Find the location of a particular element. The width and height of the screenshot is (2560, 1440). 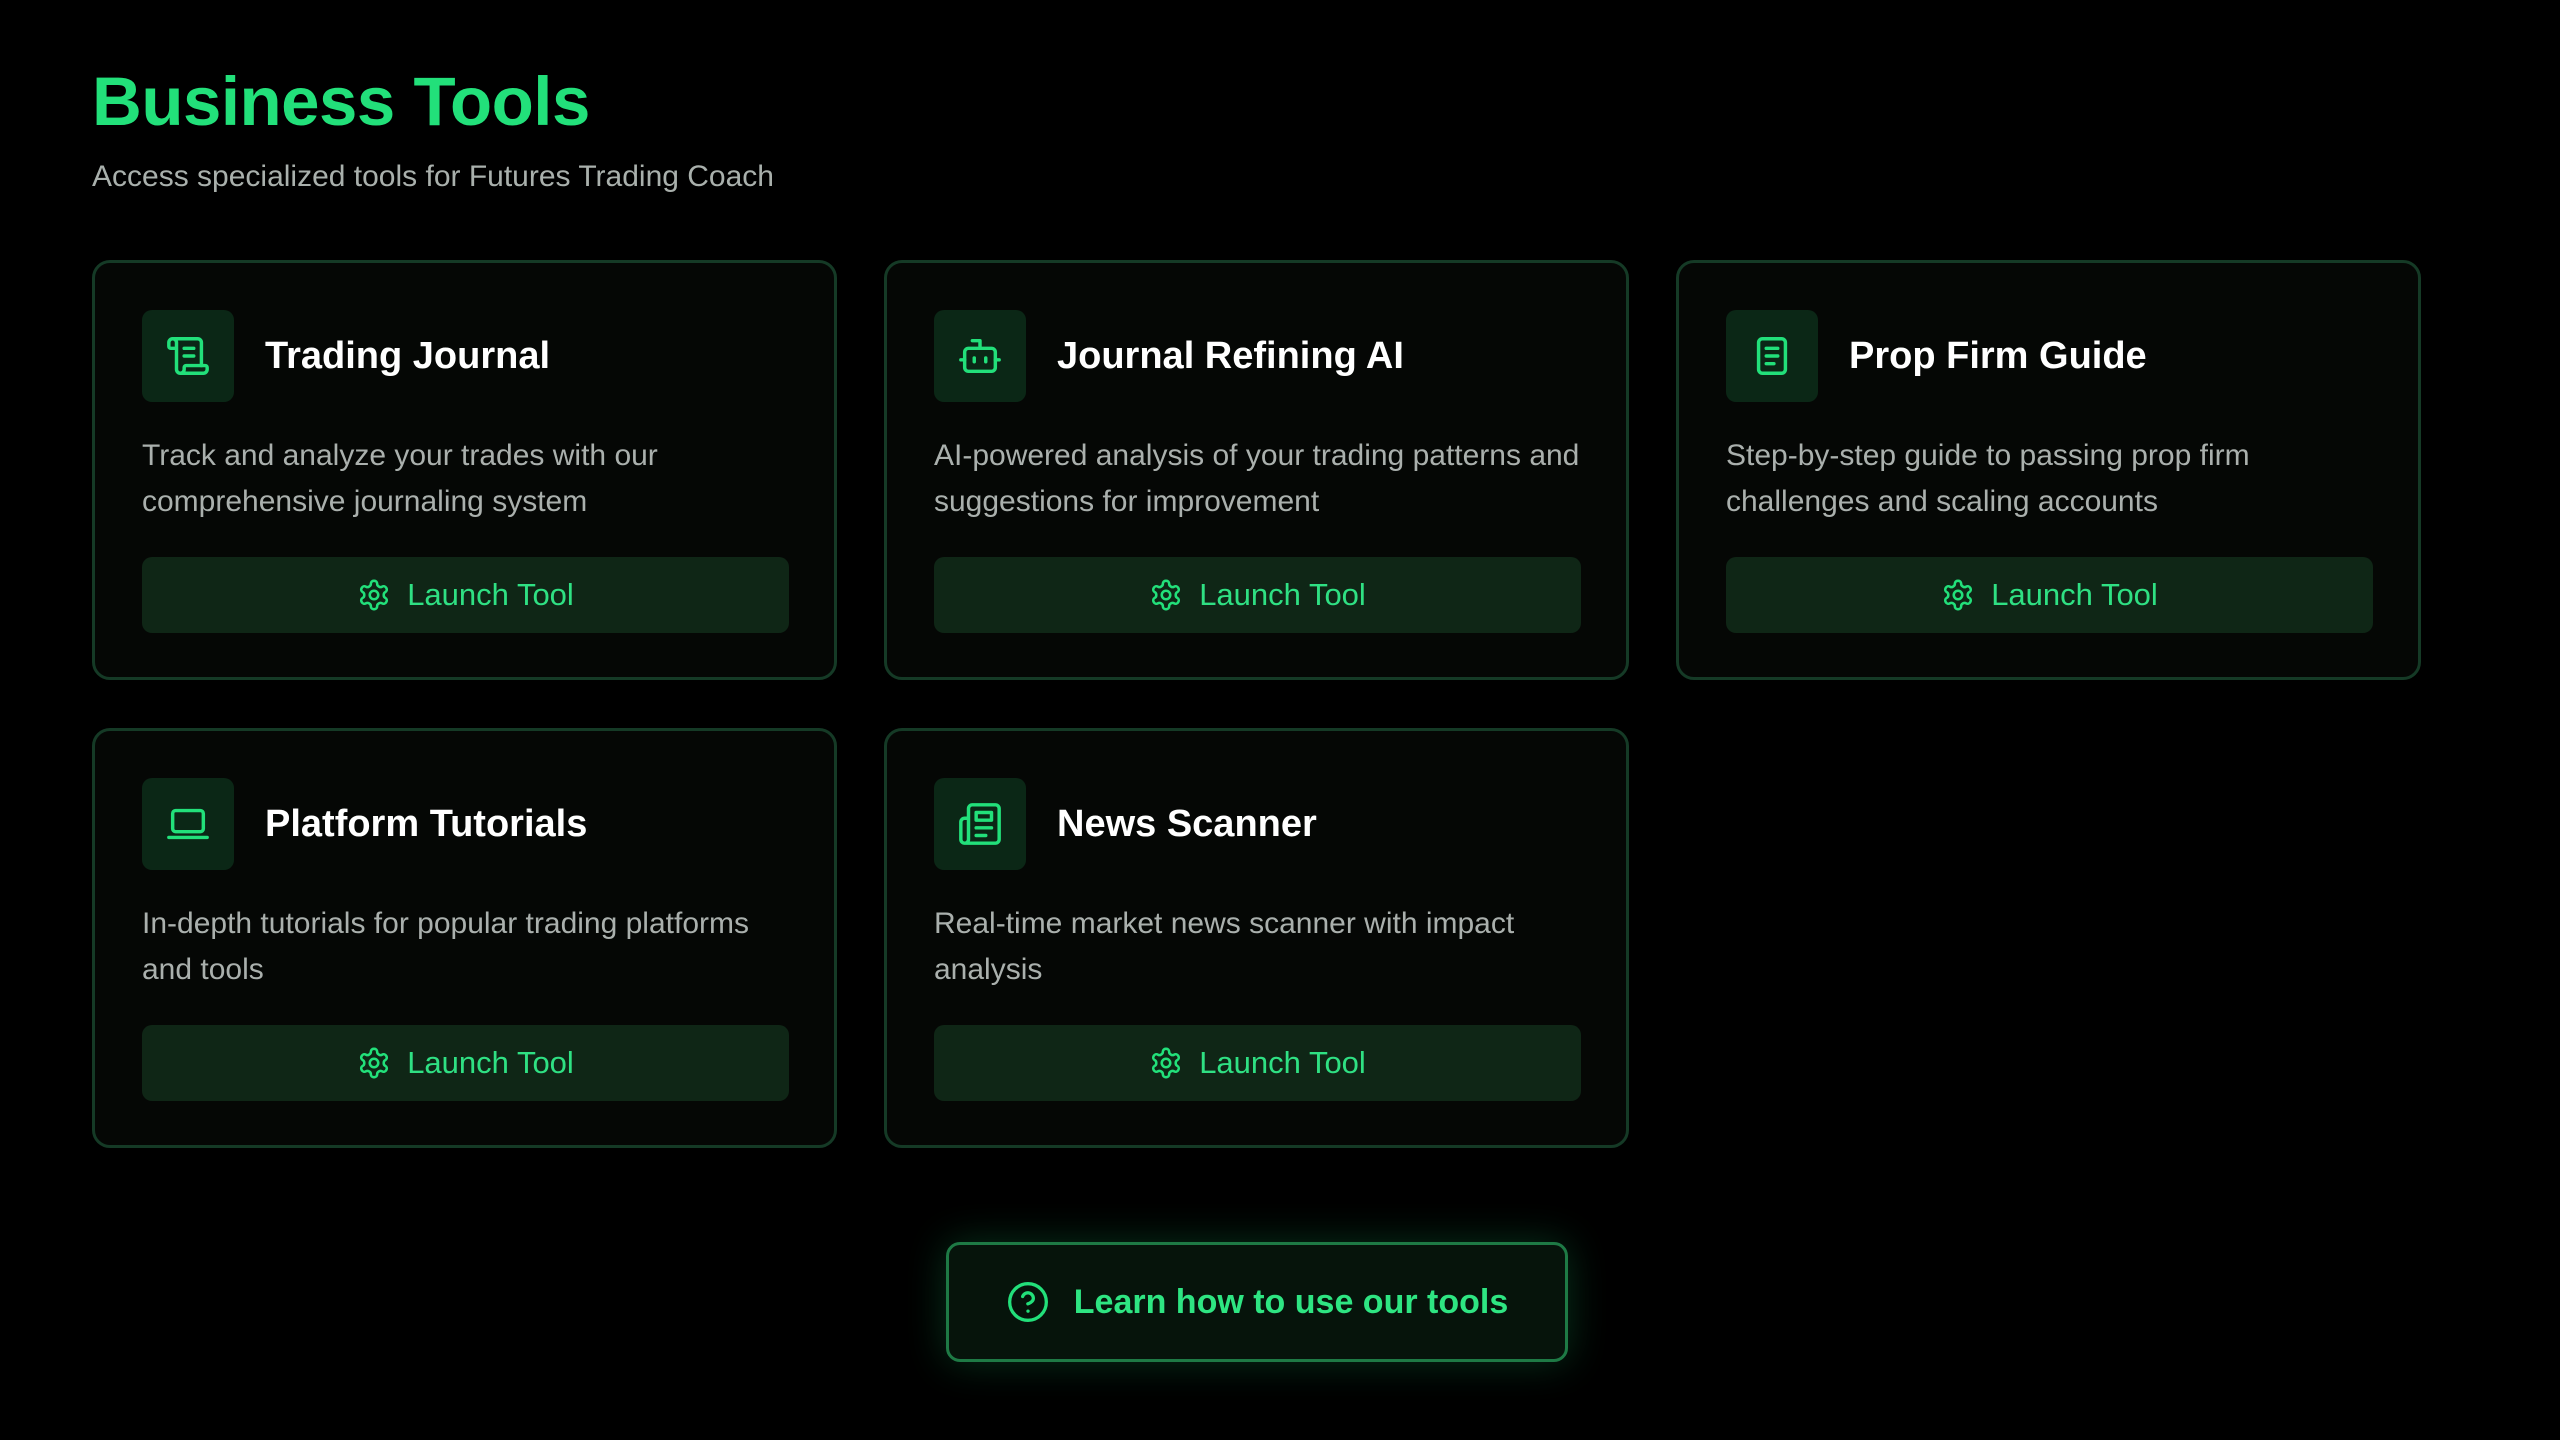

launch-tool-button-prop-firm-guide: Launch Tool is located at coordinates (2049, 595).